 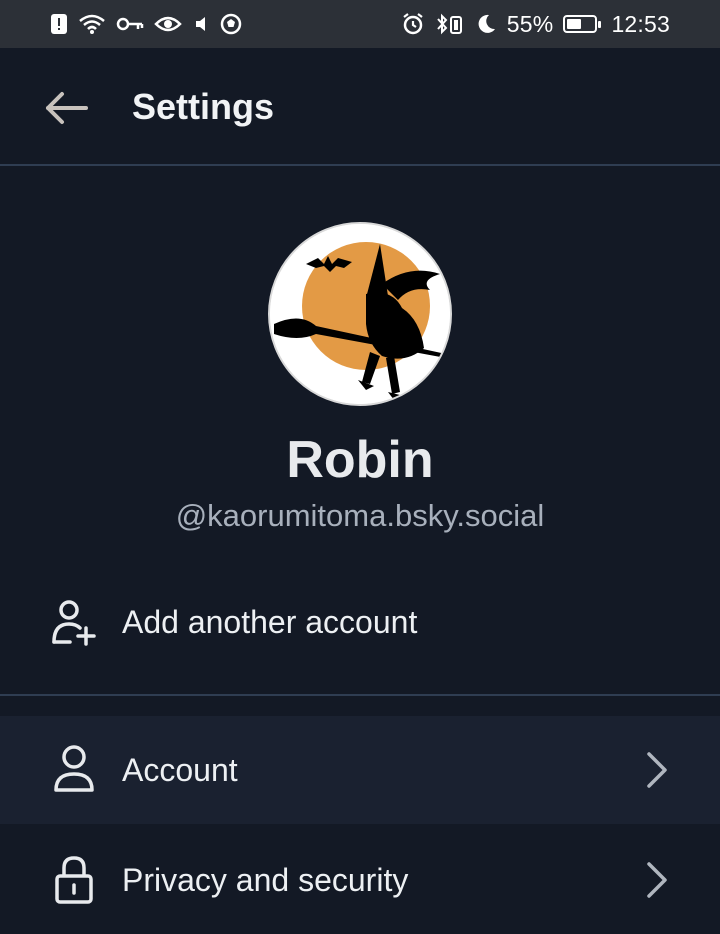 I want to click on alert-icon, so click(x=59, y=24).